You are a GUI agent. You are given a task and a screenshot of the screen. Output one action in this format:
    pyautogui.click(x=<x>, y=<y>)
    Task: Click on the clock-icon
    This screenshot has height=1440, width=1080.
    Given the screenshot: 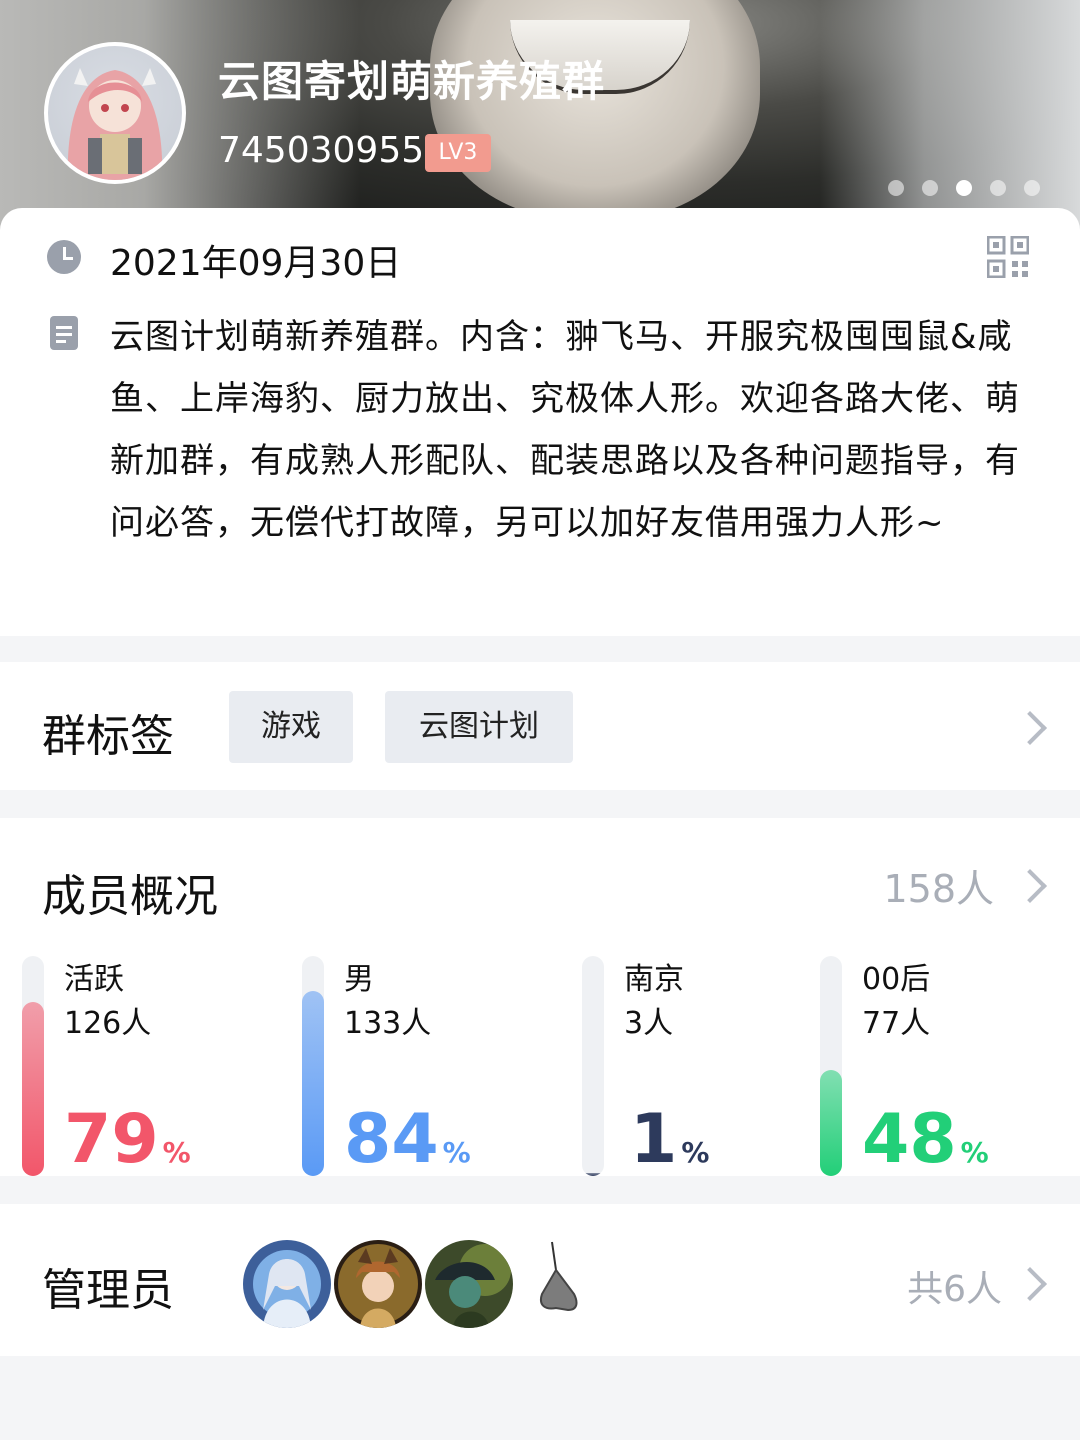 What is the action you would take?
    pyautogui.click(x=64, y=257)
    